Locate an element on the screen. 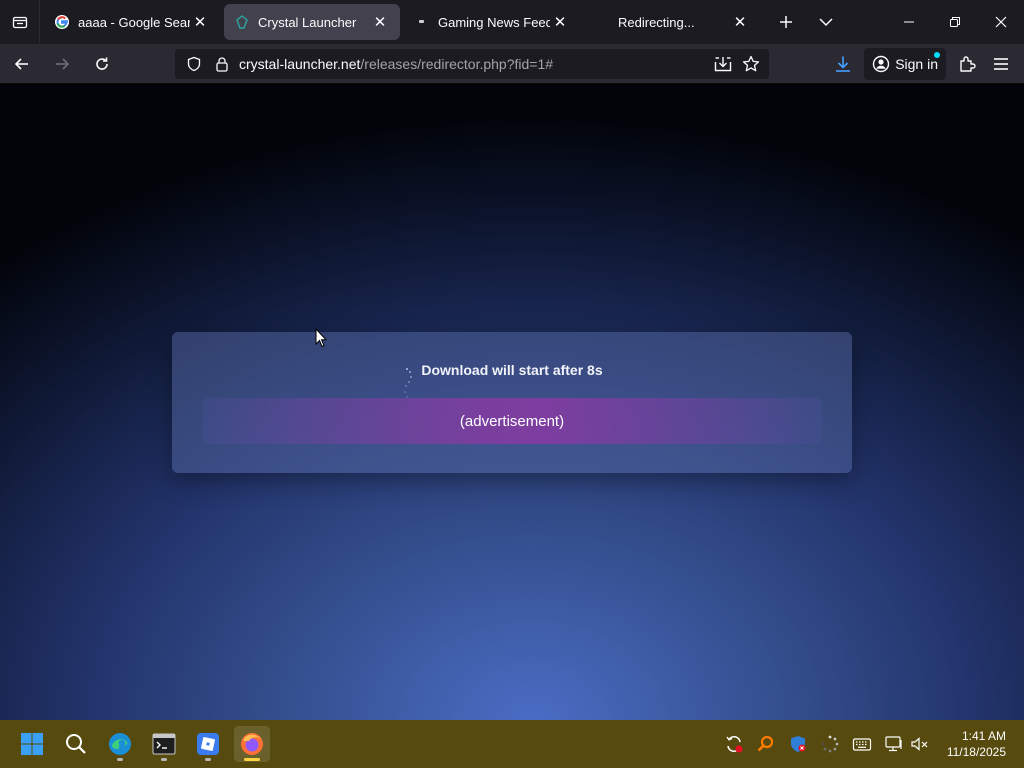 The image size is (1024, 768). reload-button is located at coordinates (102, 64).